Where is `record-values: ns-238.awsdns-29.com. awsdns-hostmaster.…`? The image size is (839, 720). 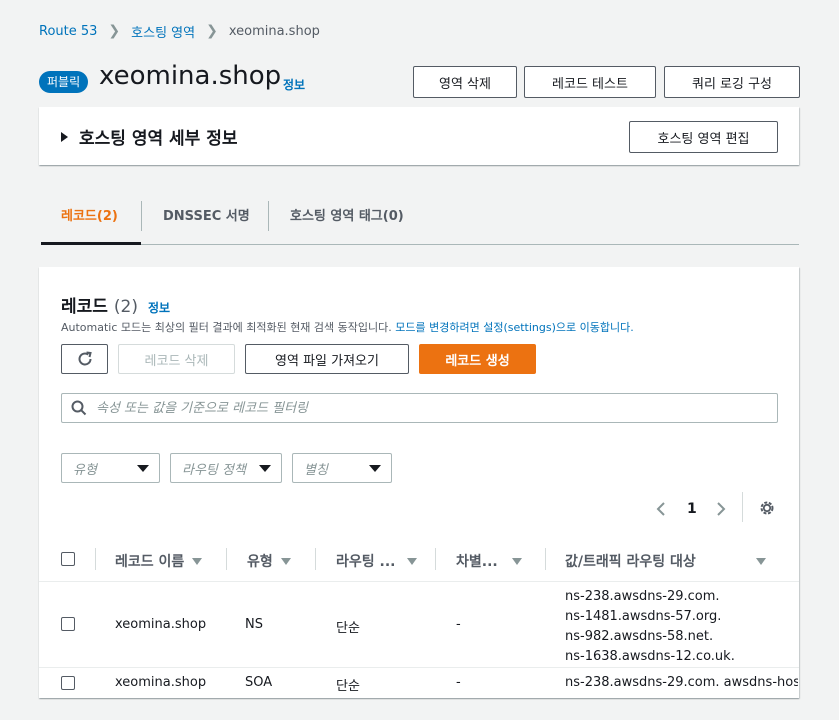
record-values: ns-238.awsdns-29.com. awsdns-hostmaster.… is located at coordinates (681, 682).